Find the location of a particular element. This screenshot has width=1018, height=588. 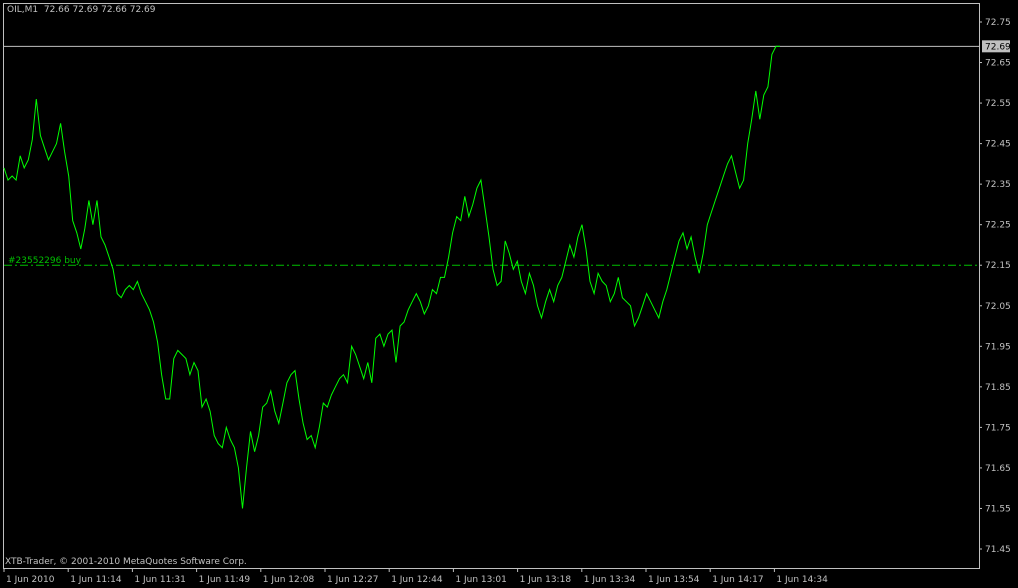

y-tick-label: 71.85 is located at coordinates (998, 388).